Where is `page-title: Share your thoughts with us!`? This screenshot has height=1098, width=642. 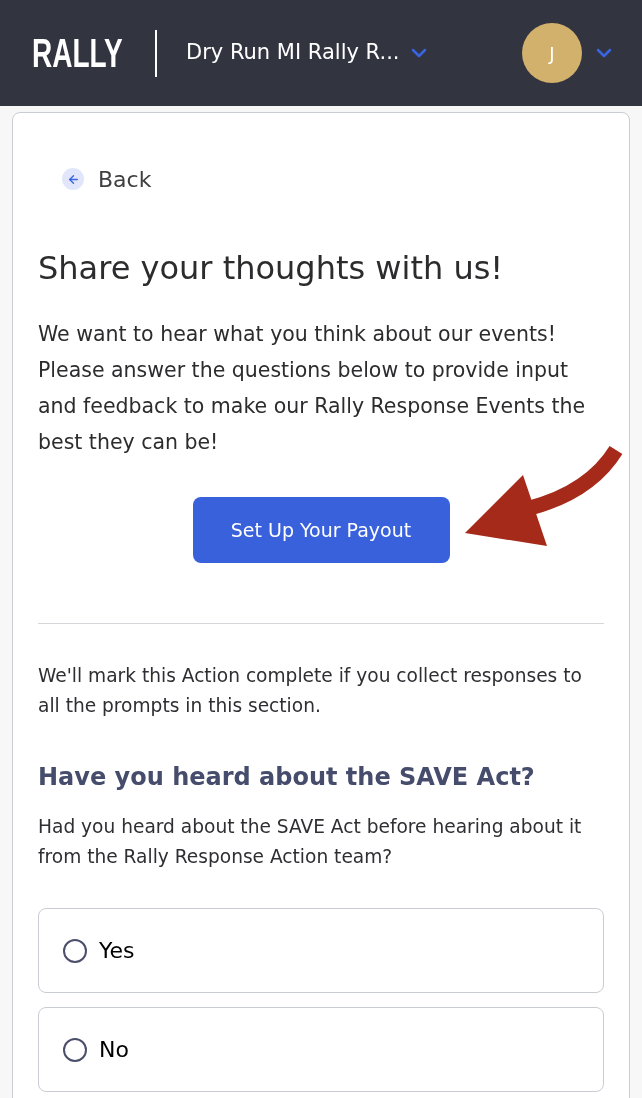 page-title: Share your thoughts with us! is located at coordinates (271, 268).